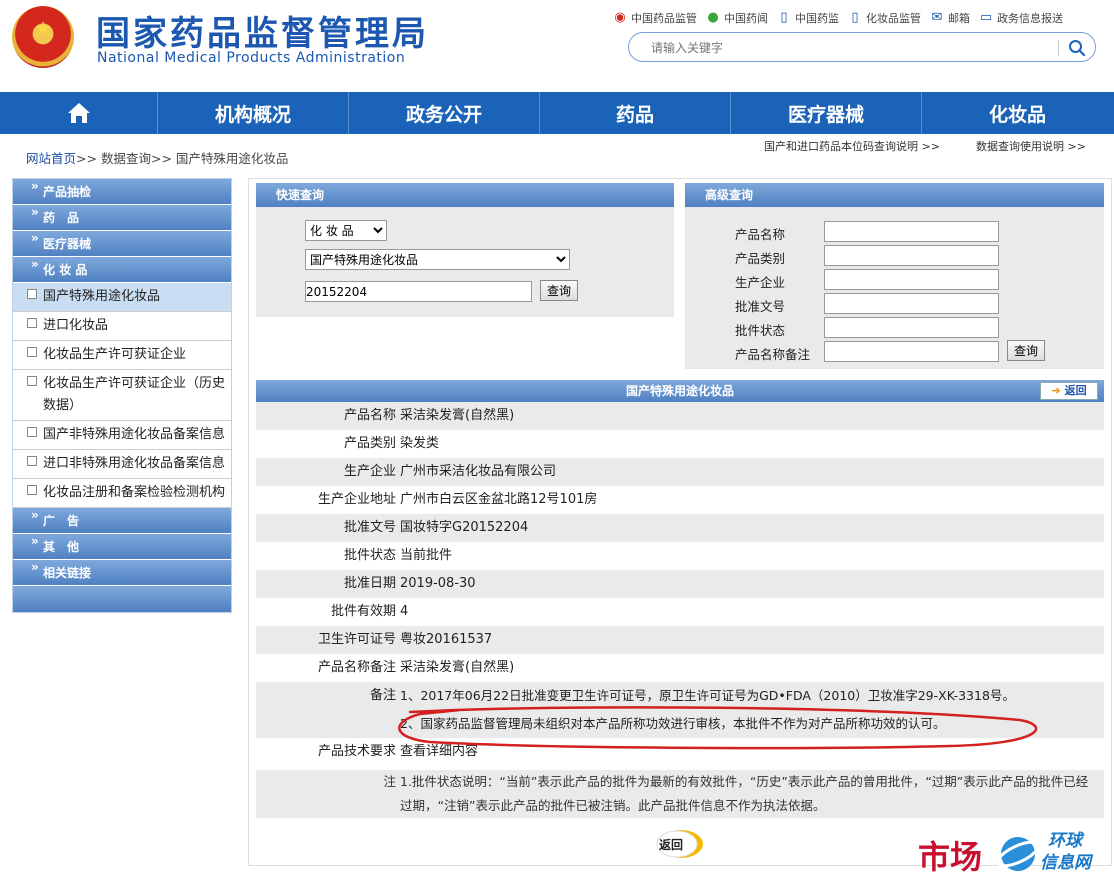 This screenshot has height=878, width=1114. What do you see at coordinates (680, 528) in the screenshot?
I see `detail-row: 批准文号 国妆特字G20152204` at bounding box center [680, 528].